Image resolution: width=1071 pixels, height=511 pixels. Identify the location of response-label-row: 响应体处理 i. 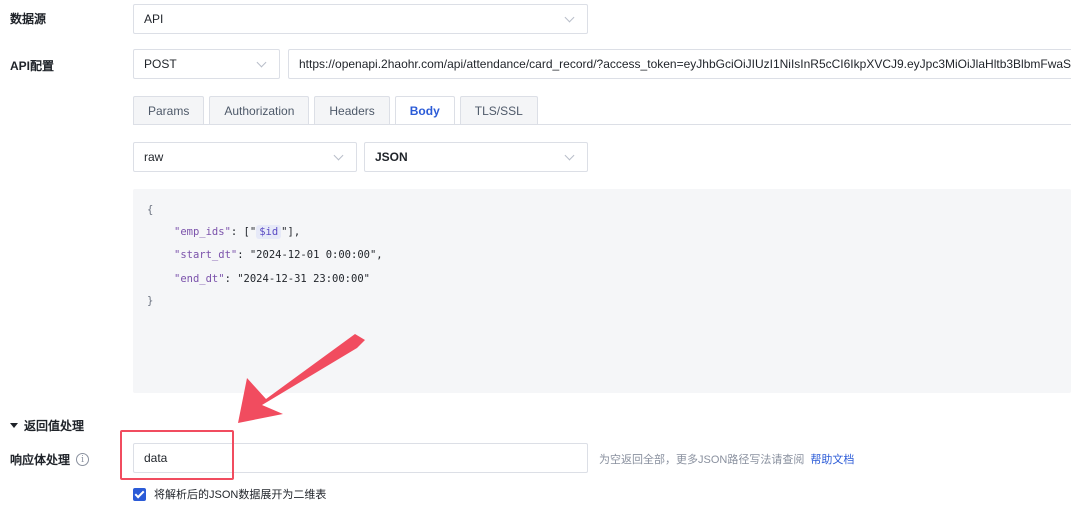
(50, 459).